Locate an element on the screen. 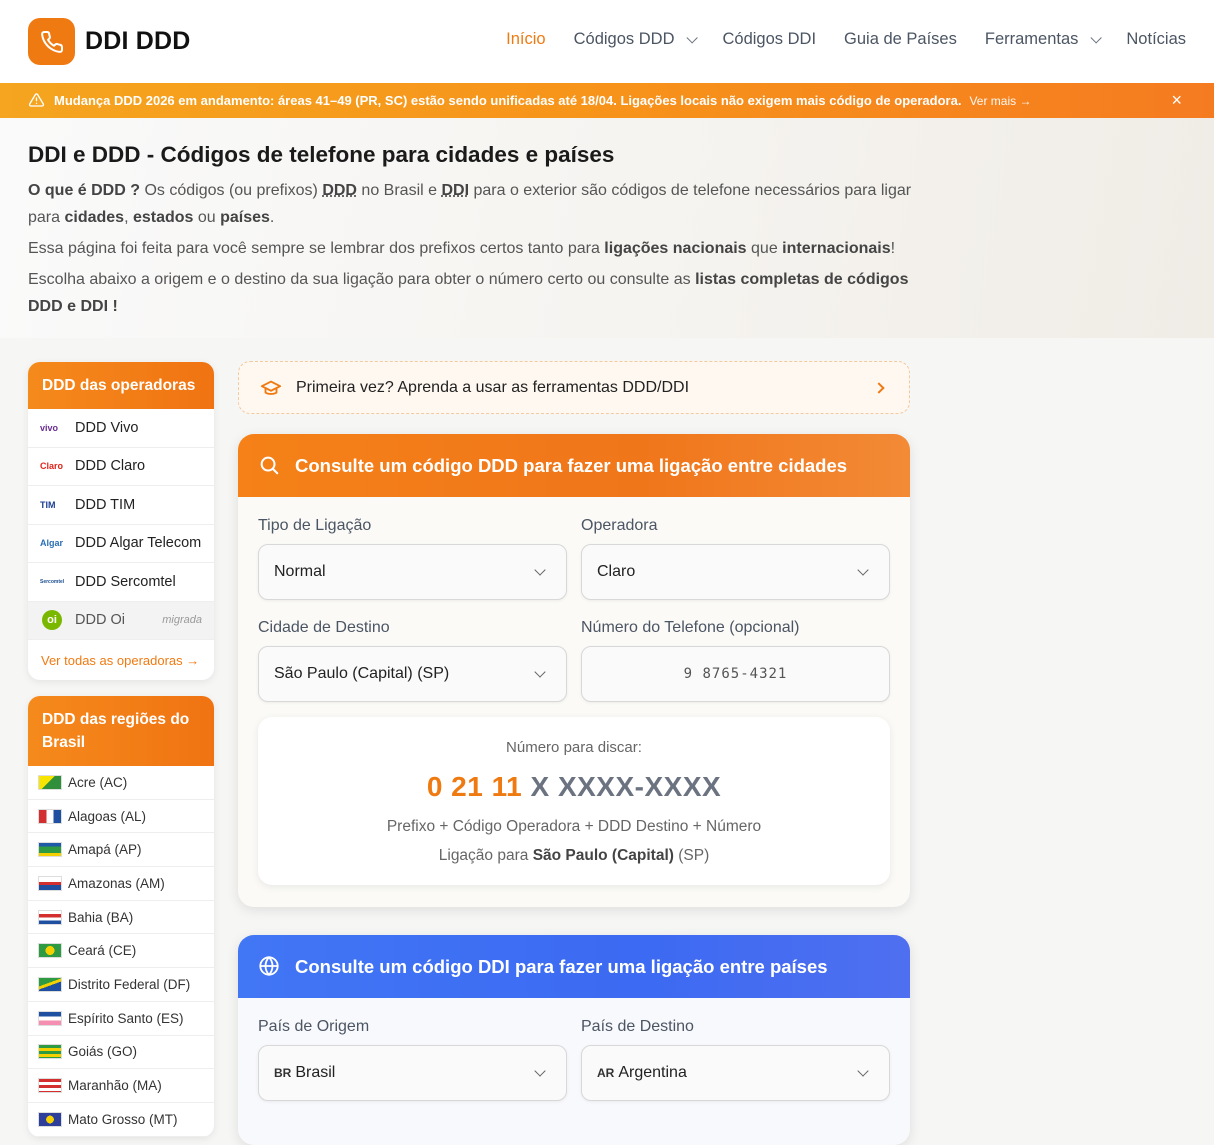  telefone-input: 9 8765-4321 is located at coordinates (735, 674).